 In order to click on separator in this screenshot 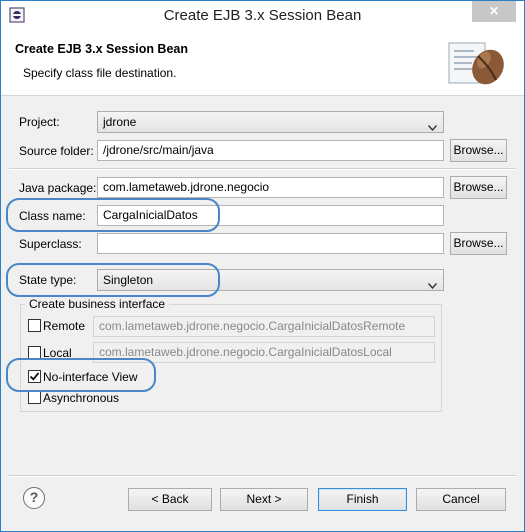, I will do `click(262, 169)`.